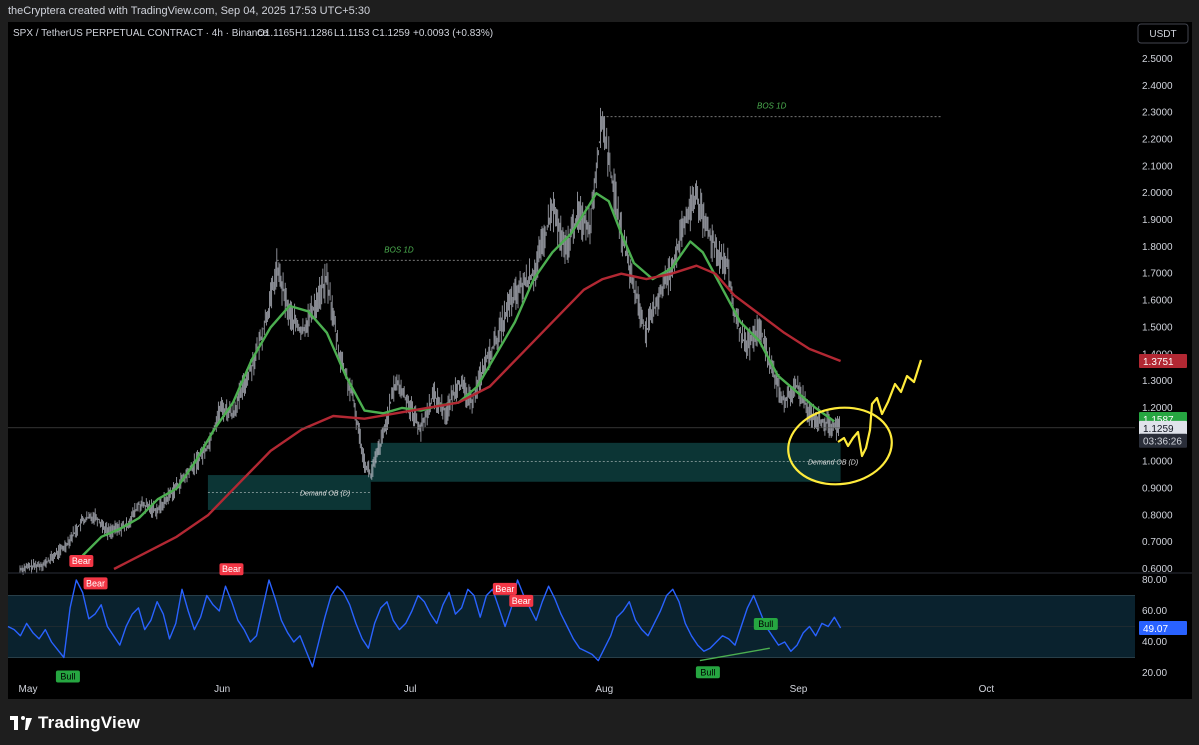 This screenshot has width=1199, height=745. What do you see at coordinates (391, 33) in the screenshot?
I see `legend-close: C1.1259` at bounding box center [391, 33].